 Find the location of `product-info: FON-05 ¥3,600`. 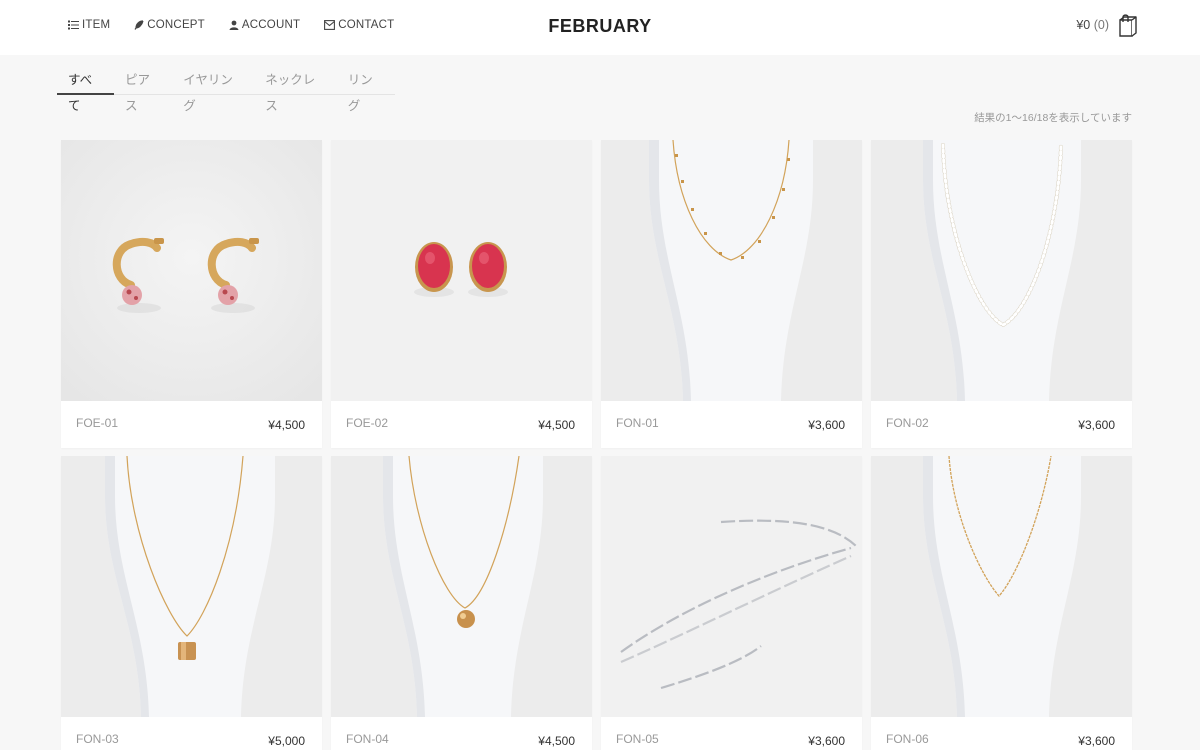

product-info: FON-05 ¥3,600 is located at coordinates (731, 733).